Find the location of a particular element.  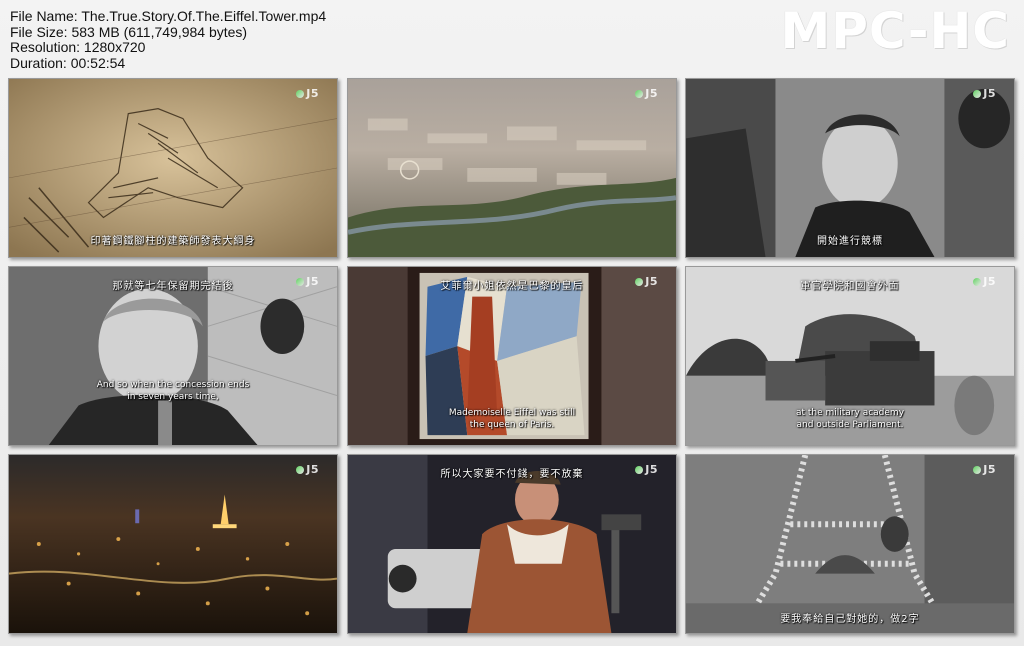

subtitle-text: 那就等七年保留期完結後 is located at coordinates (173, 286).